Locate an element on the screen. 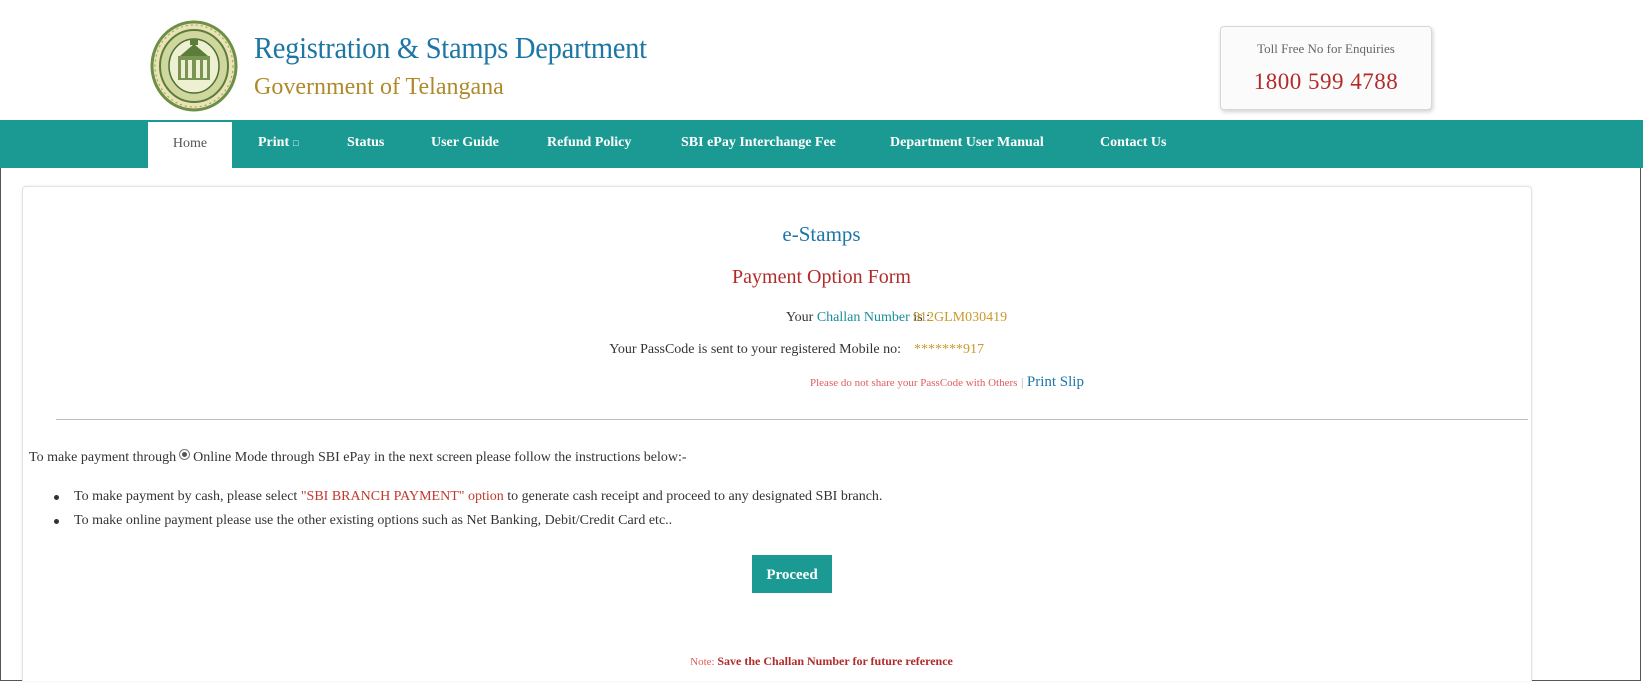  nav-contact-us-label: Contact Us is located at coordinates (1133, 142).